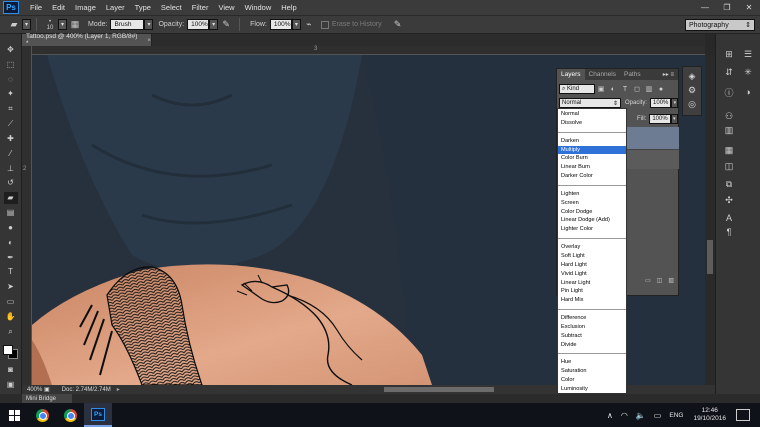 This screenshot has width=760, height=427. I want to click on menu-select: Select, so click(171, 7).